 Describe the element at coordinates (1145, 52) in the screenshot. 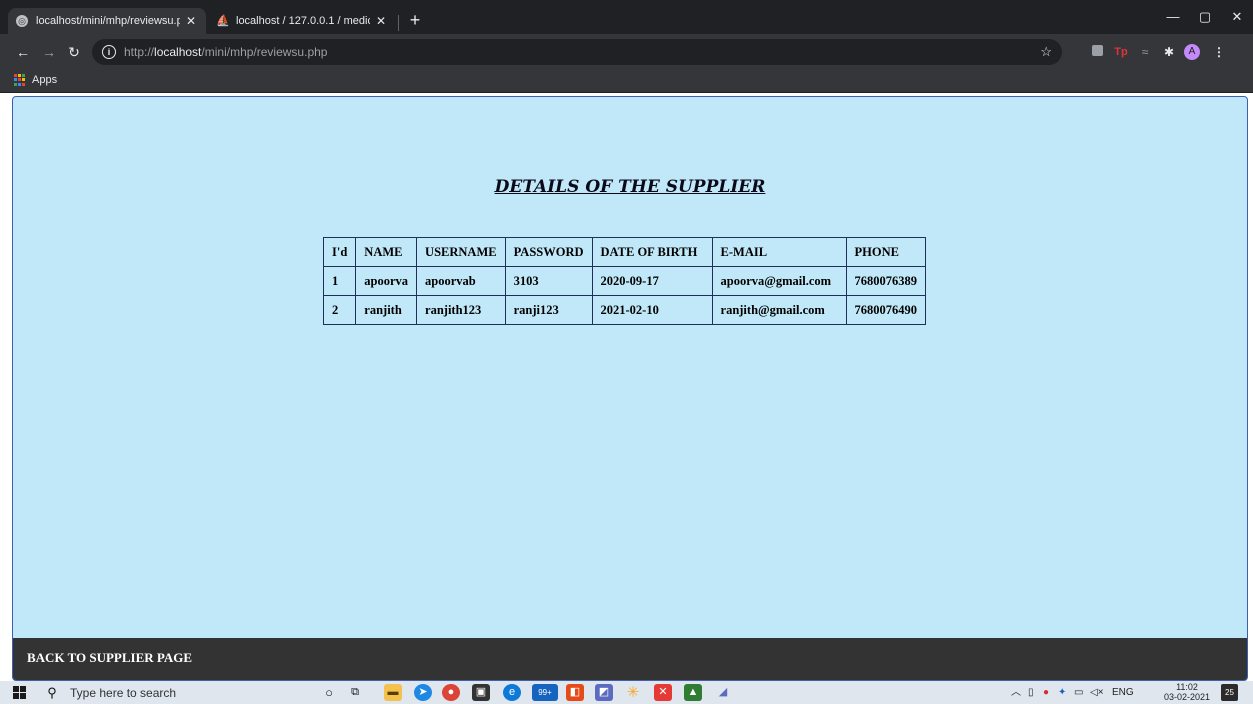

I see `extension-meter-icon: ≈` at that location.